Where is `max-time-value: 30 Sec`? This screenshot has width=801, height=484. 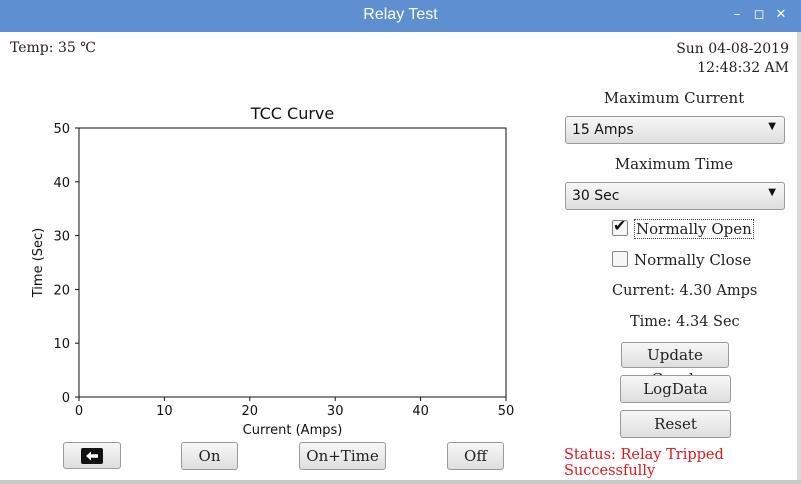 max-time-value: 30 Sec is located at coordinates (596, 196).